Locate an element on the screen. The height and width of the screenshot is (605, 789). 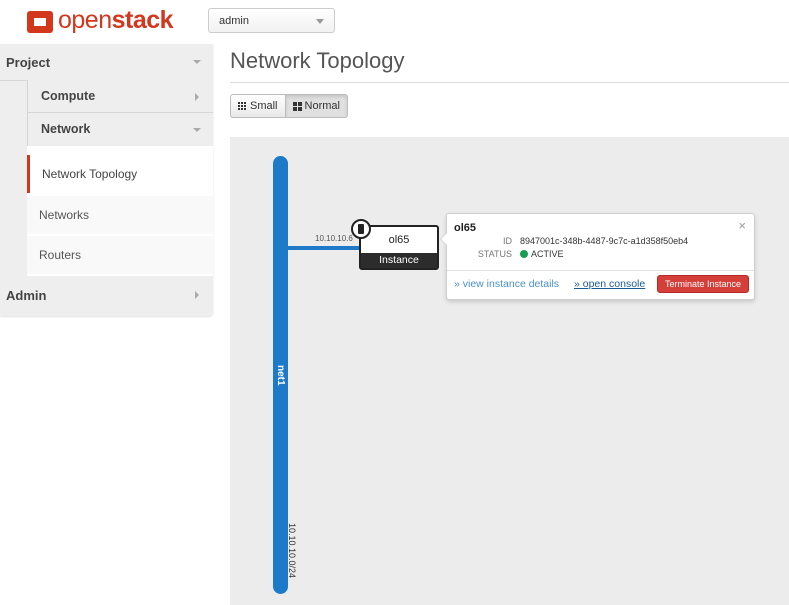
sidebar-group-label: Compute is located at coordinates (68, 96).